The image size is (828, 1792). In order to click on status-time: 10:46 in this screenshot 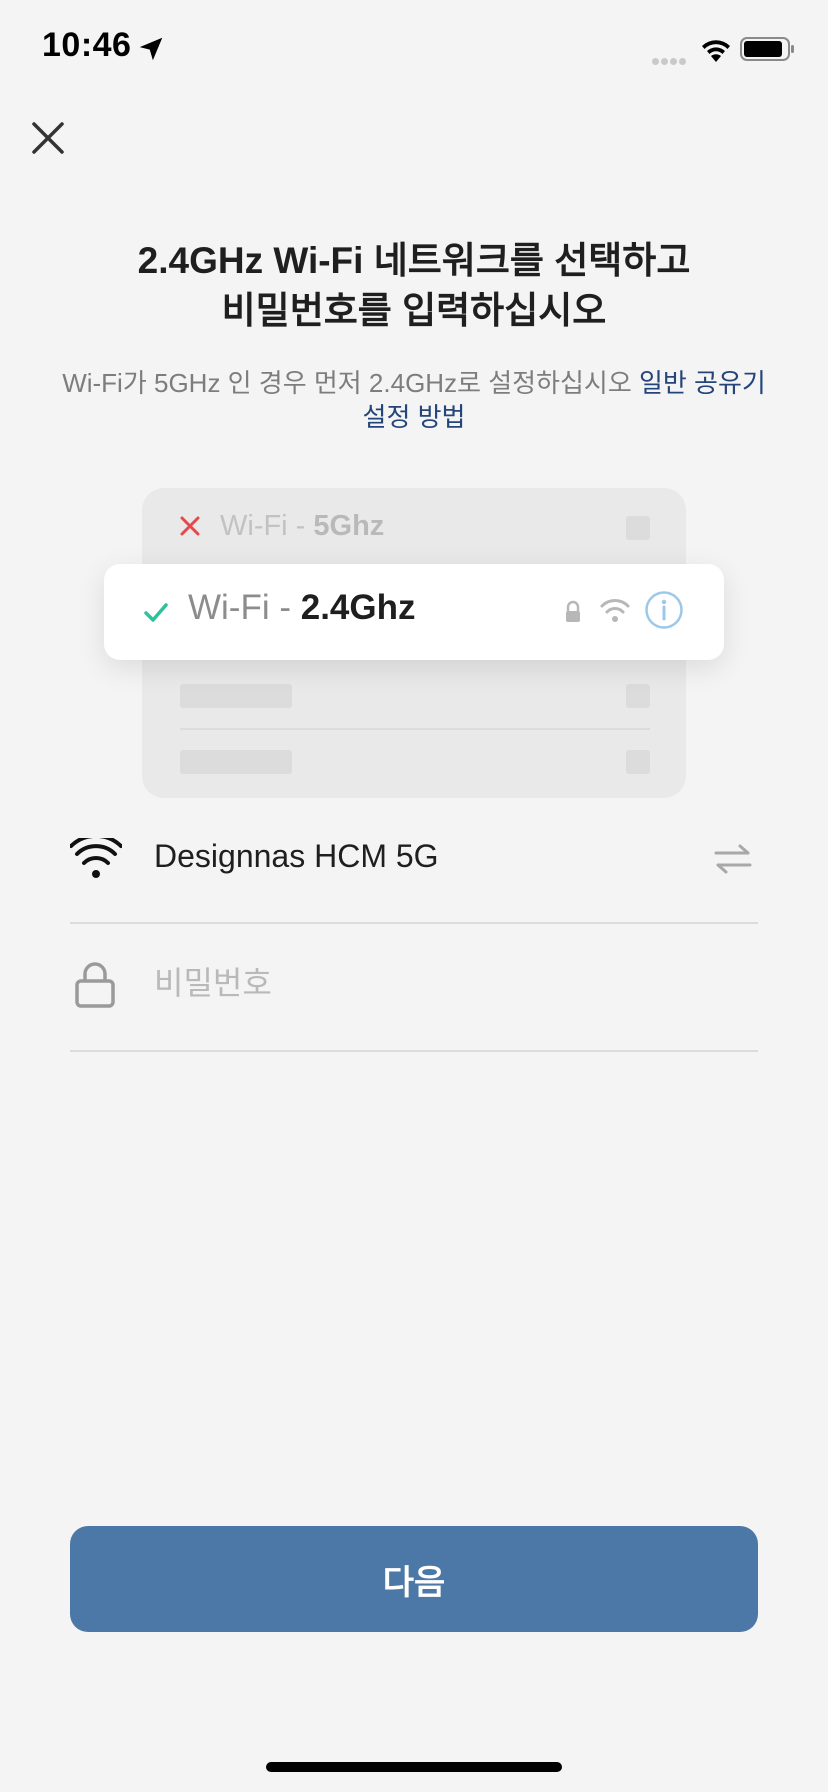, I will do `click(87, 45)`.